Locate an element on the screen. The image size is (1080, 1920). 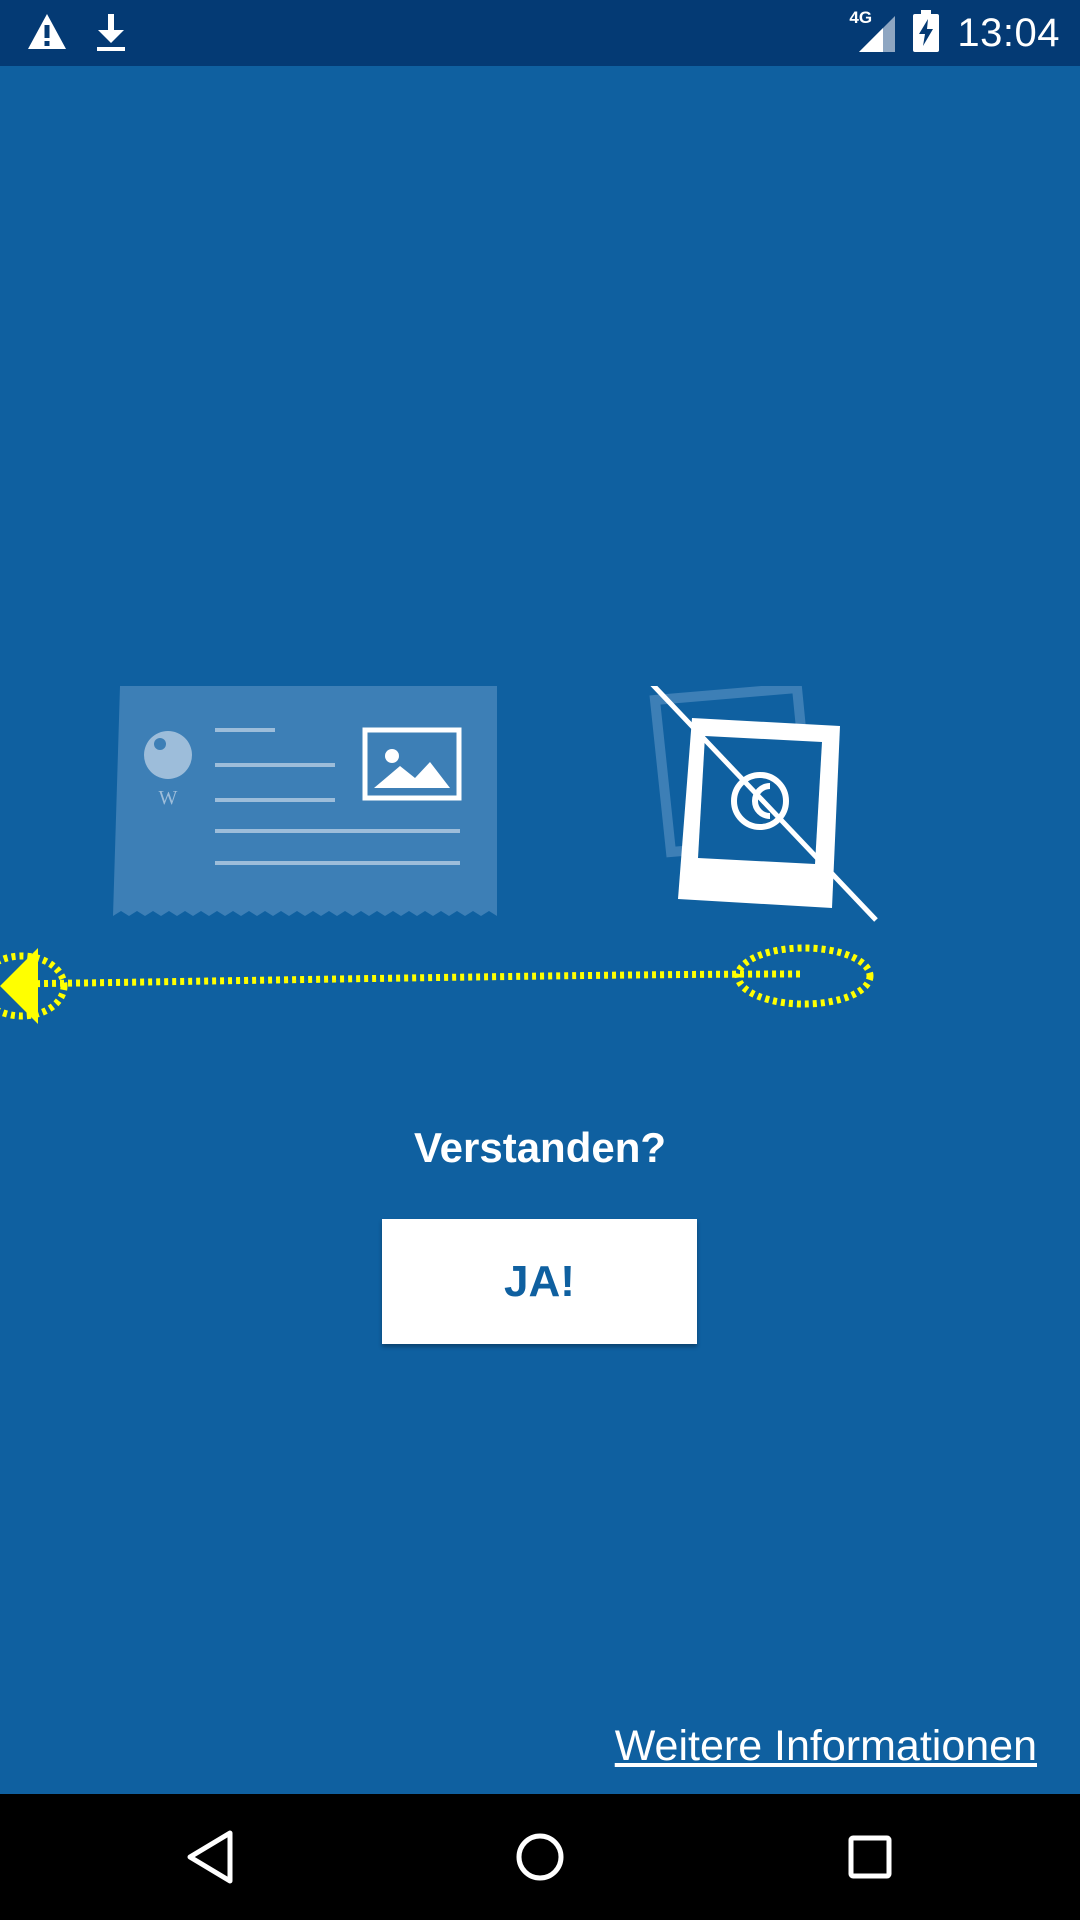
copyright-photo-illustration is located at coordinates (763, 804).